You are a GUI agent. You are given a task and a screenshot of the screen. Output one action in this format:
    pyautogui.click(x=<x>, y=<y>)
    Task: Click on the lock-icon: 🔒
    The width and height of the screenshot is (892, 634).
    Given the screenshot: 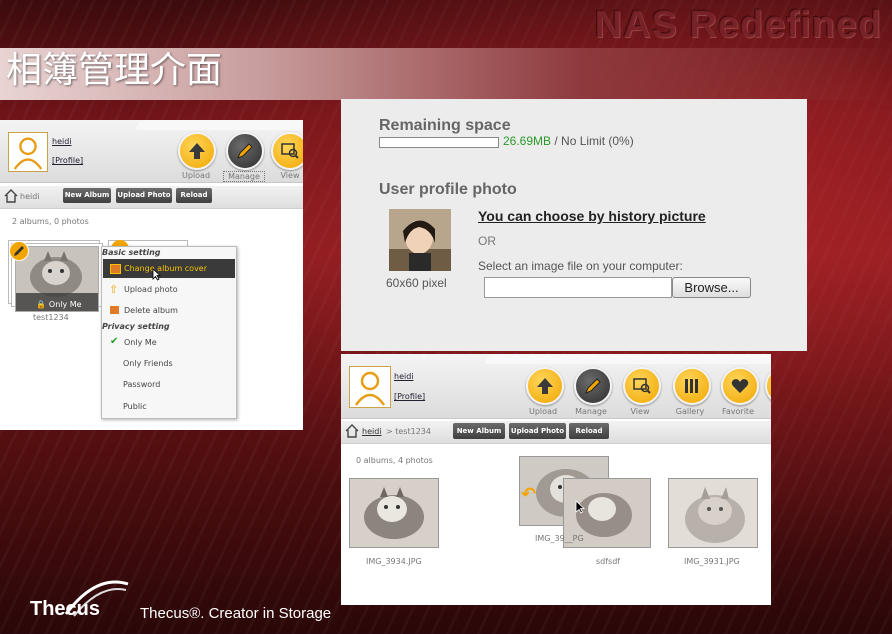 What is the action you would take?
    pyautogui.click(x=41, y=304)
    